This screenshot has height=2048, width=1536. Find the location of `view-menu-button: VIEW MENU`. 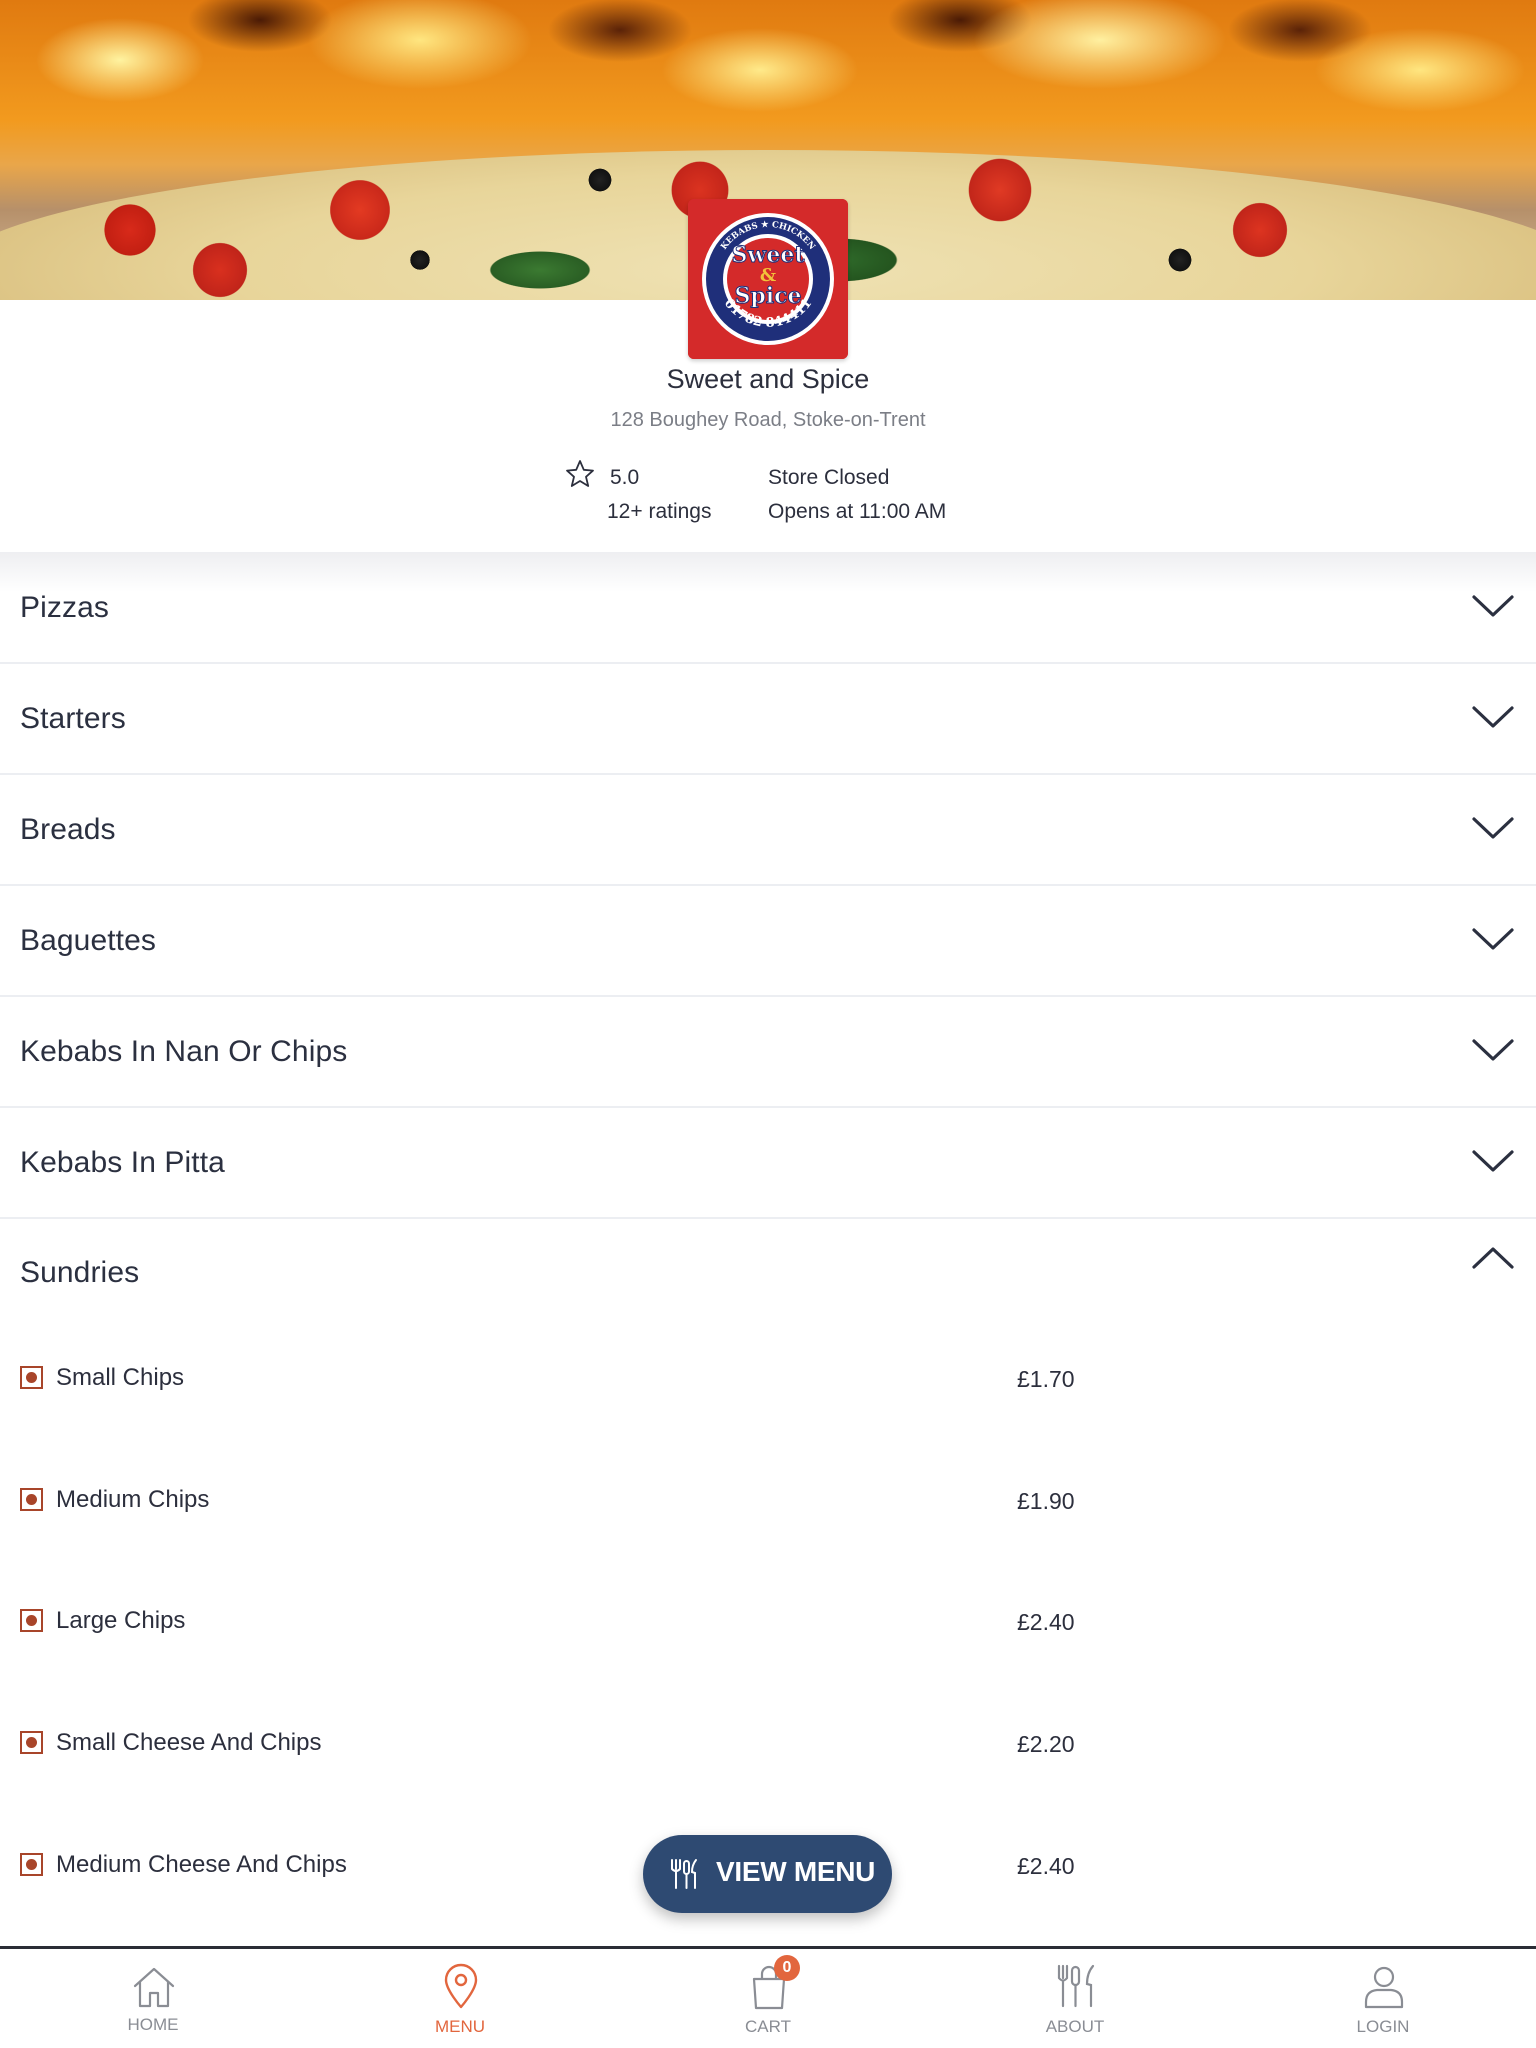

view-menu-button: VIEW MENU is located at coordinates (767, 1874).